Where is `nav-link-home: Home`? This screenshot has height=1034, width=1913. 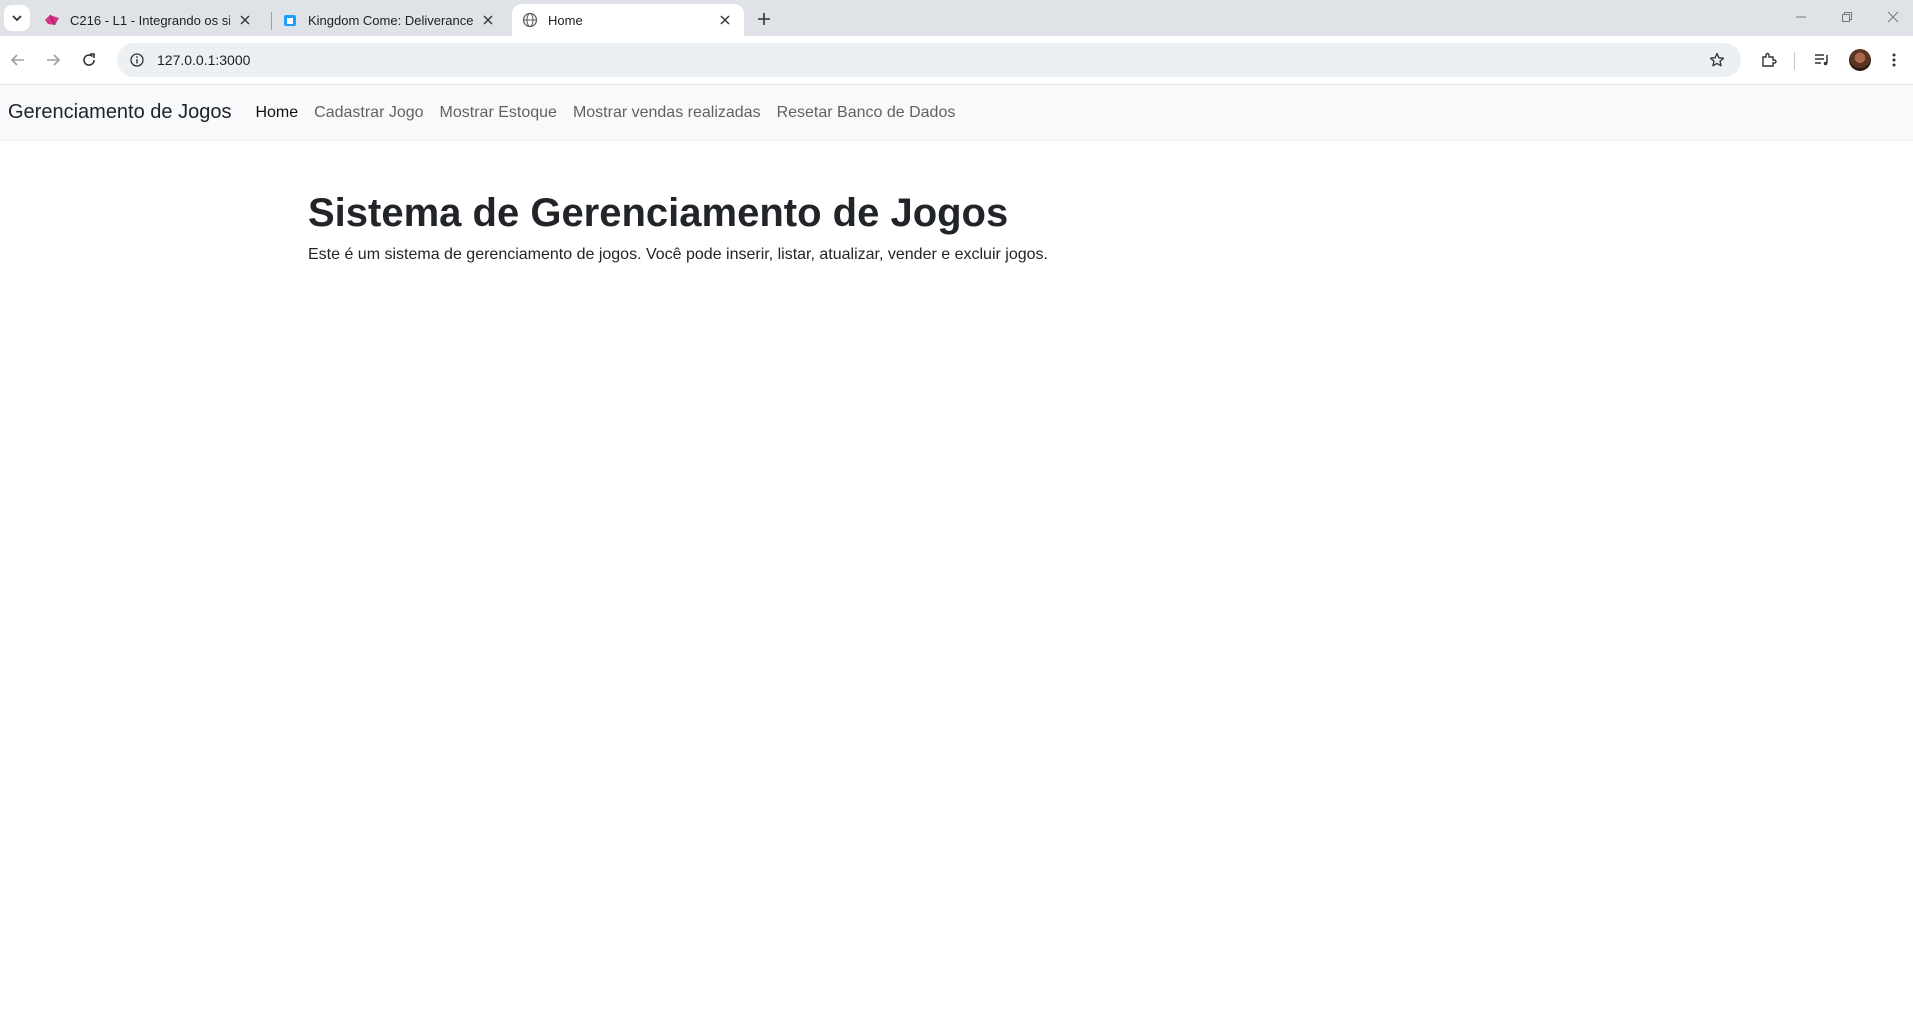
nav-link-home: Home is located at coordinates (276, 113).